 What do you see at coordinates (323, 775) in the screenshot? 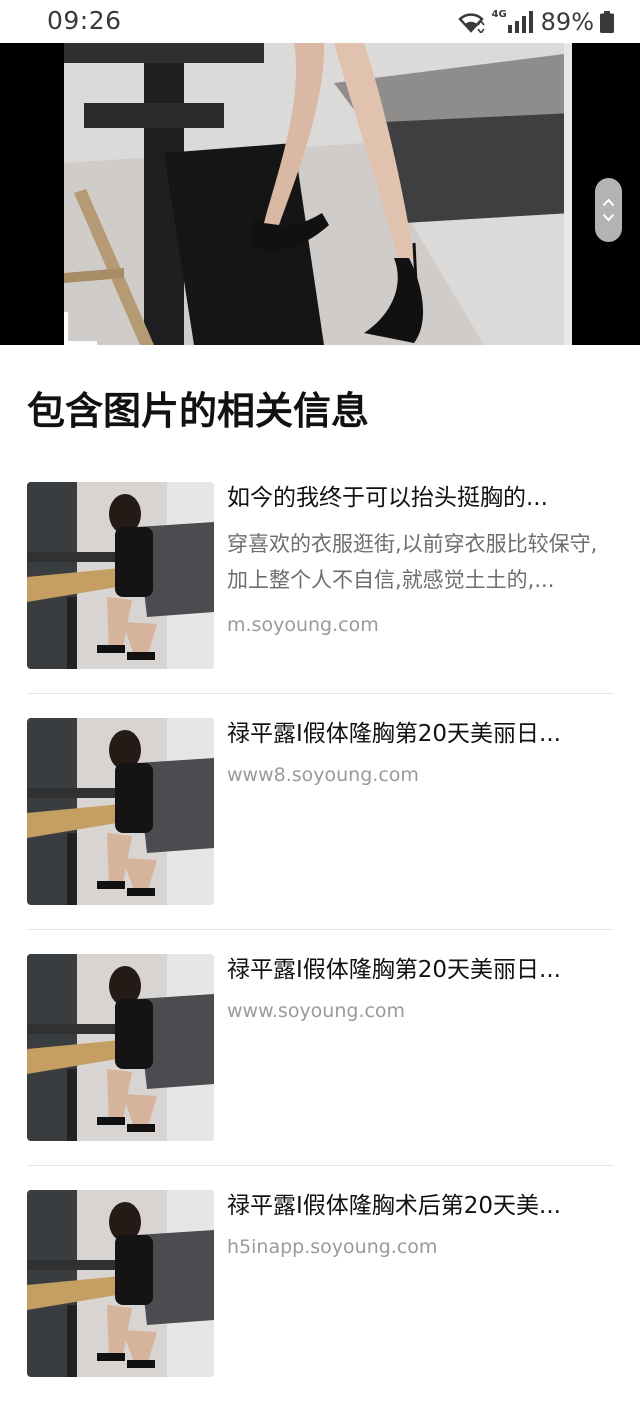
I see `result-source: www8.soyoung.com` at bounding box center [323, 775].